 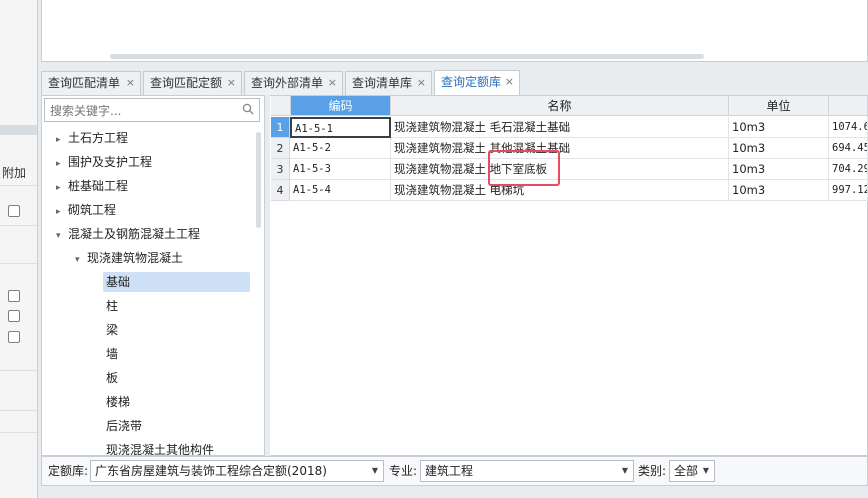 I want to click on tree-item-earthwork: ▸ 土石方工程, so click(x=92, y=138).